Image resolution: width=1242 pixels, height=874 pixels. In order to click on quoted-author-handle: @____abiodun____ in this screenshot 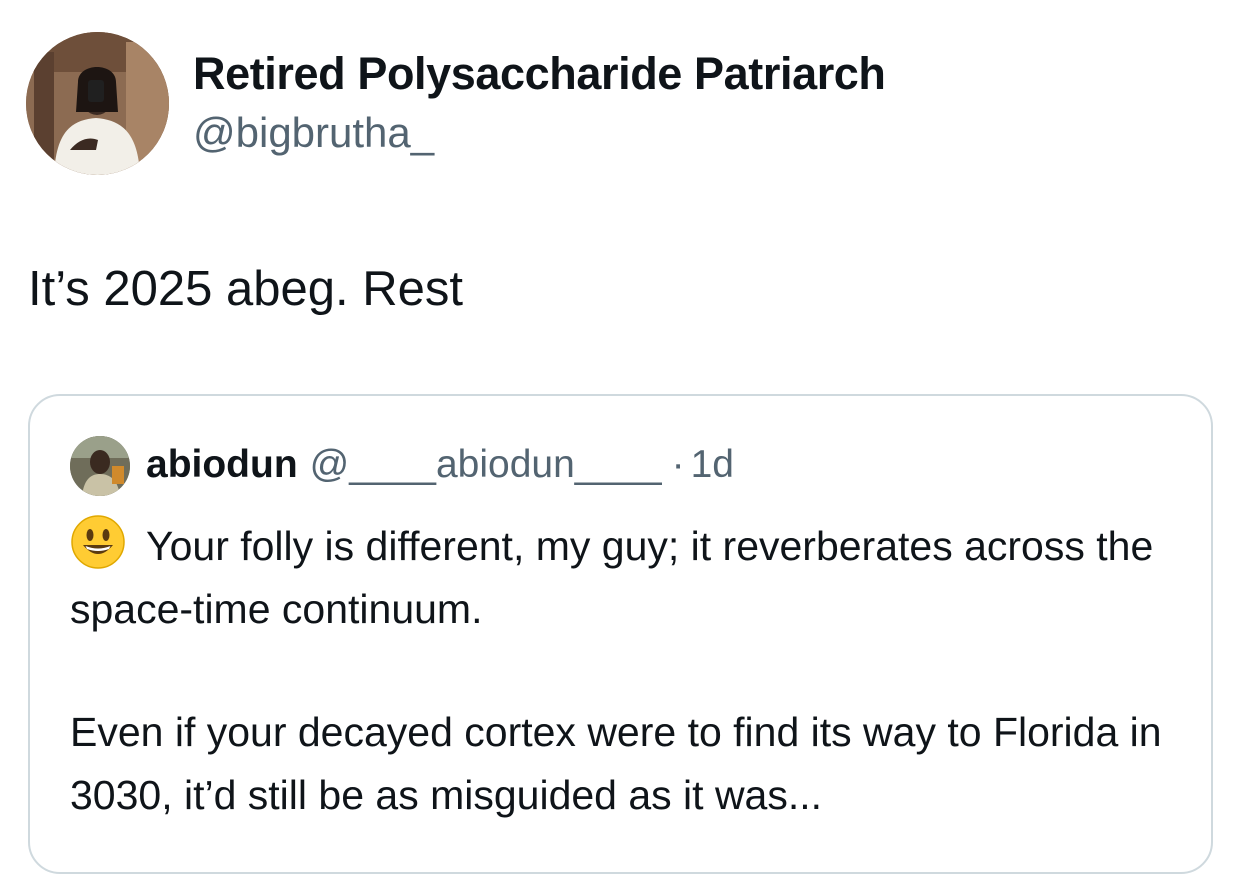, I will do `click(486, 465)`.